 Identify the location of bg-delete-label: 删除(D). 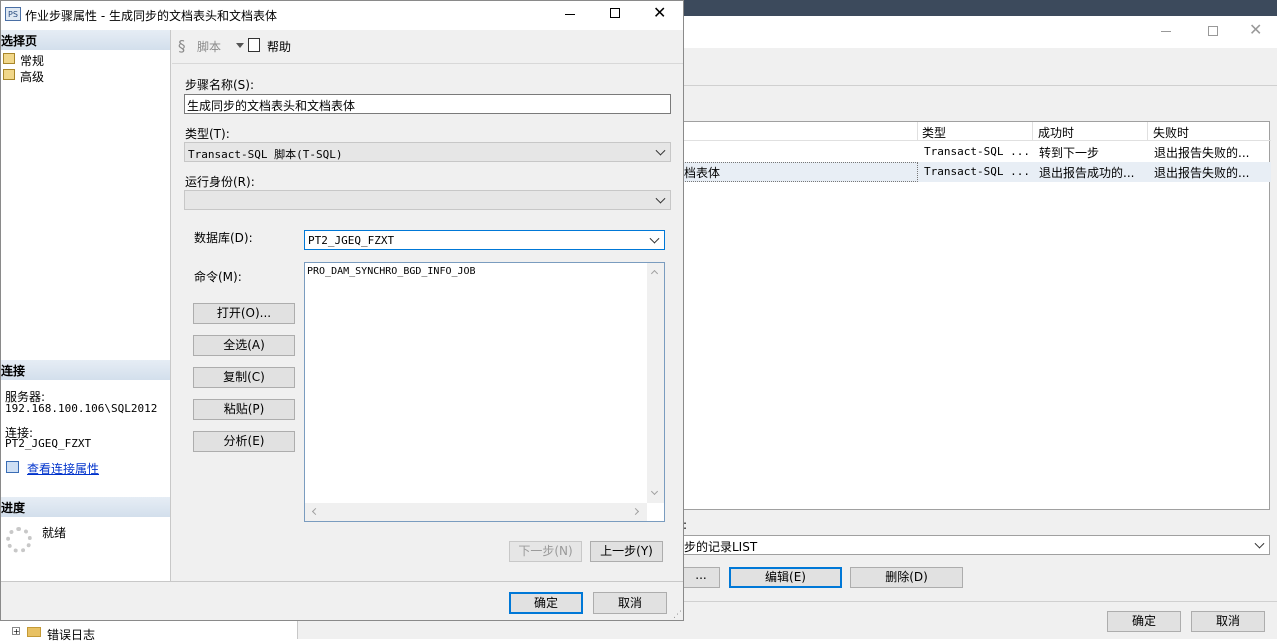
(906, 577).